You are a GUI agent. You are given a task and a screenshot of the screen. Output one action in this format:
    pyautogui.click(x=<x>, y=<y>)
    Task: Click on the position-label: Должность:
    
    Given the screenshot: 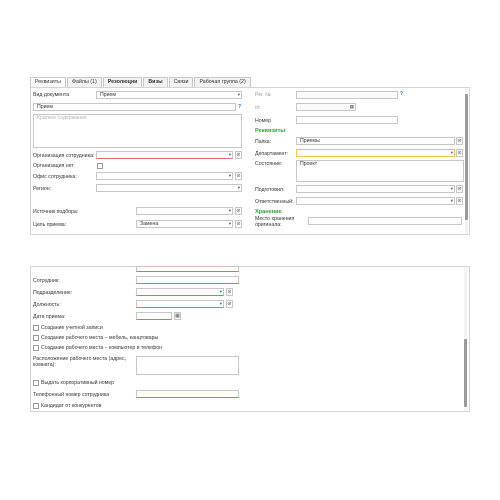 What is the action you would take?
    pyautogui.click(x=47, y=305)
    